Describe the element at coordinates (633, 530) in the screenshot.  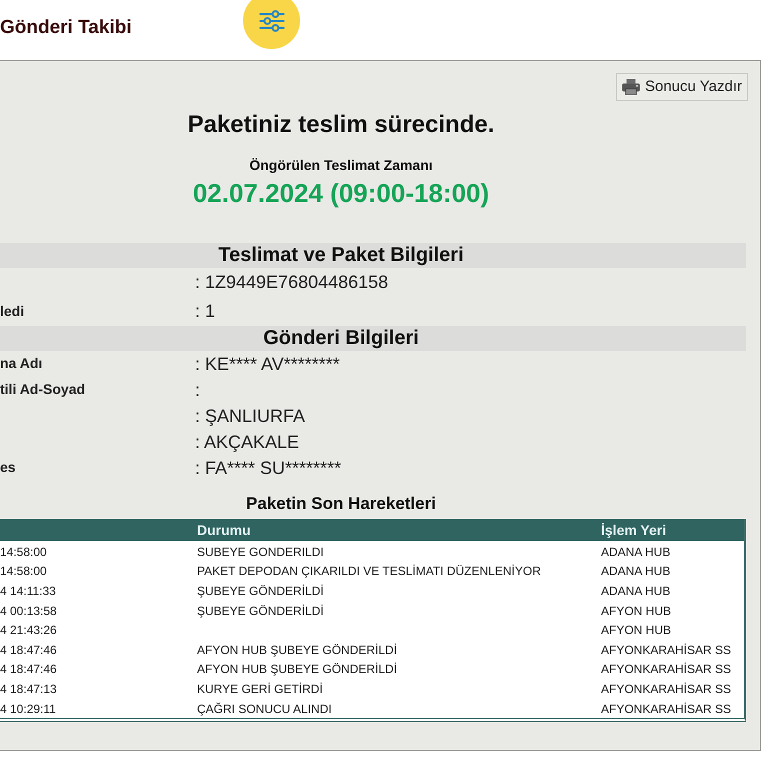
I see `column-header: İşlem Yeri` at that location.